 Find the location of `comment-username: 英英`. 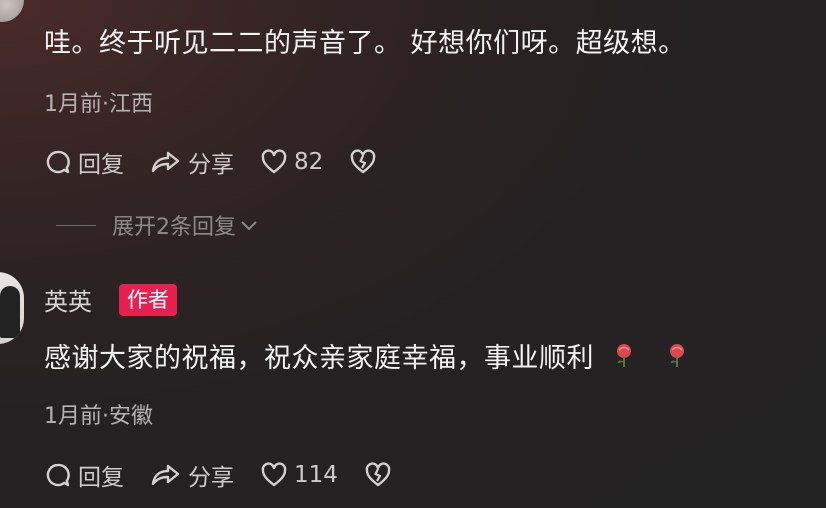

comment-username: 英英 is located at coordinates (68, 299).